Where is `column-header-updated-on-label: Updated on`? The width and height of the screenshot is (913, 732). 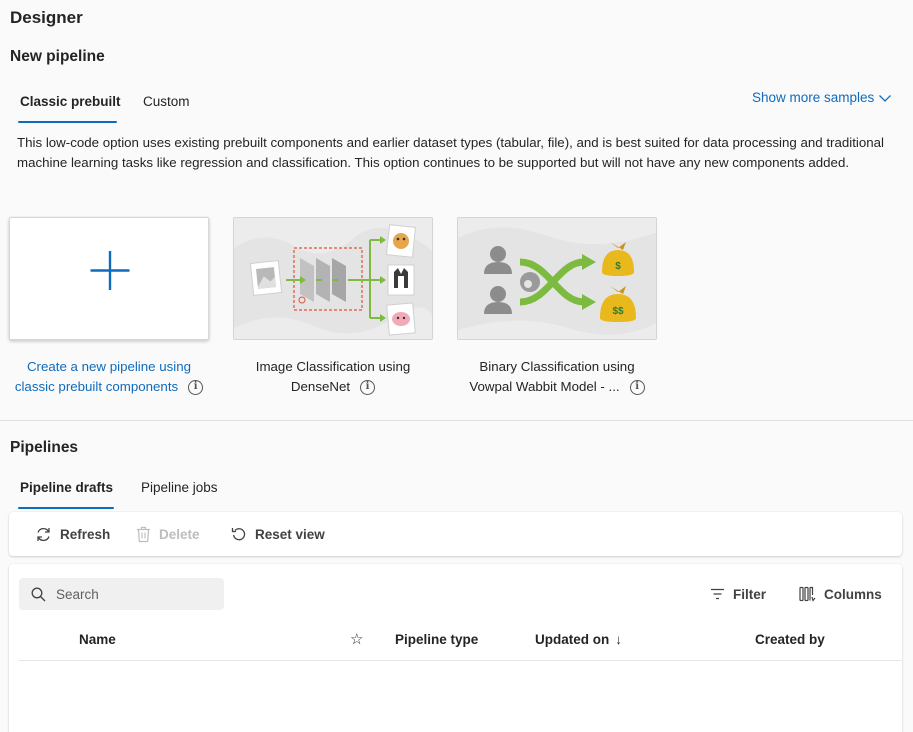
column-header-updated-on-label: Updated on is located at coordinates (572, 639).